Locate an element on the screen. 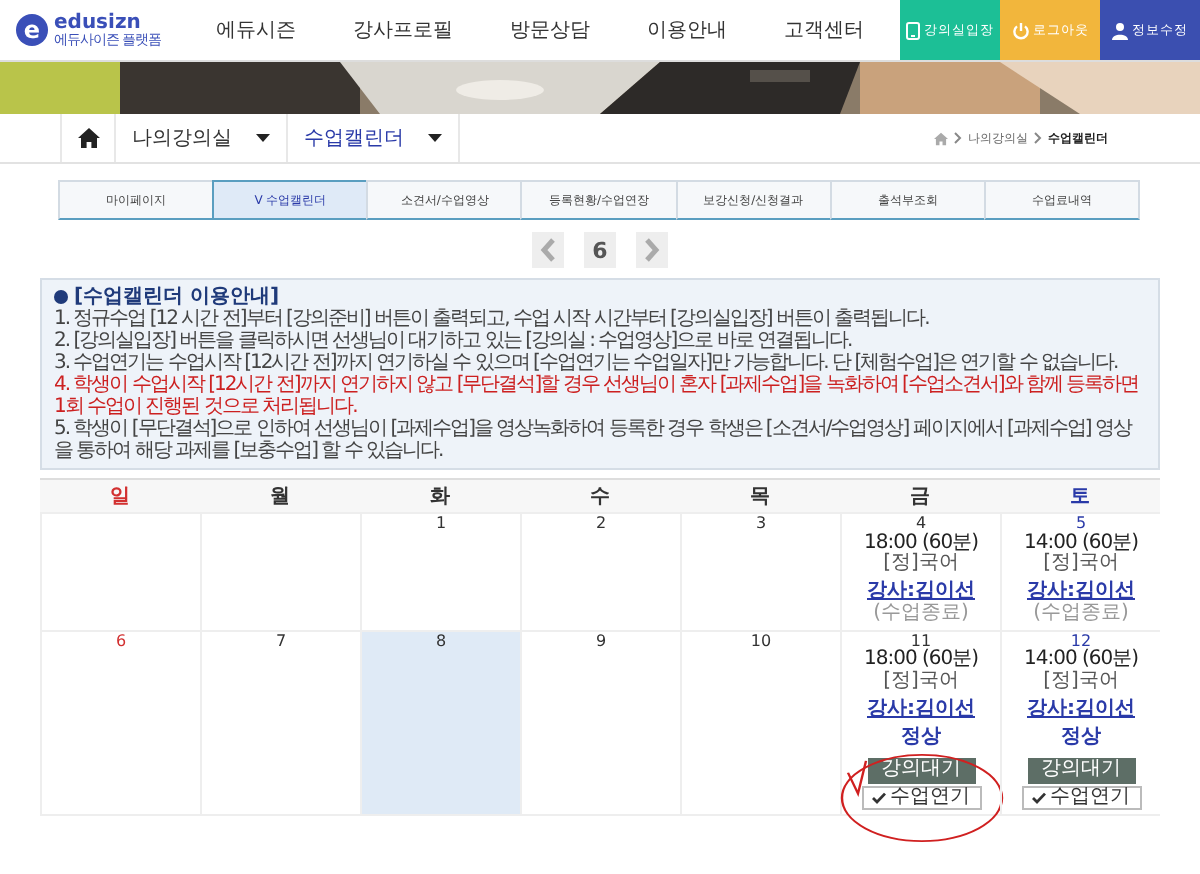 This screenshot has height=874, width=1200. day-number: 11 is located at coordinates (921, 641).